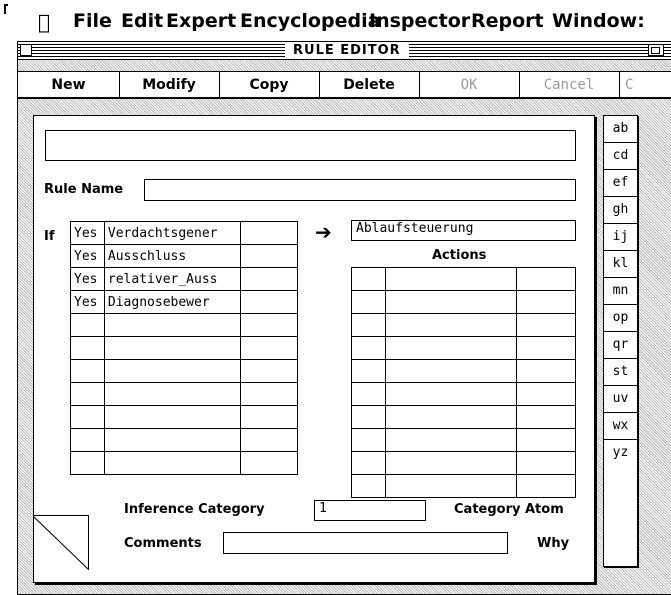 The image size is (671, 595). I want to click on delete-button: Delete, so click(369, 85).